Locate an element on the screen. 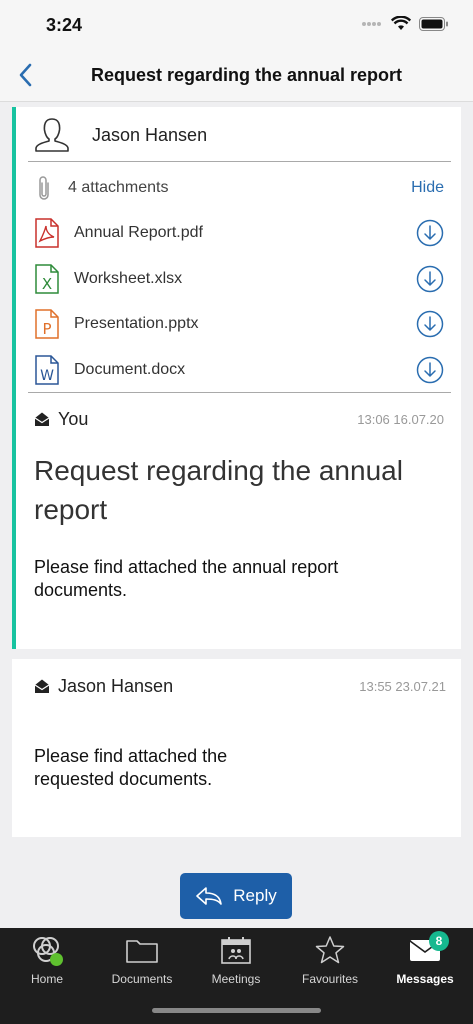  svg-text: W is located at coordinates (47, 376).